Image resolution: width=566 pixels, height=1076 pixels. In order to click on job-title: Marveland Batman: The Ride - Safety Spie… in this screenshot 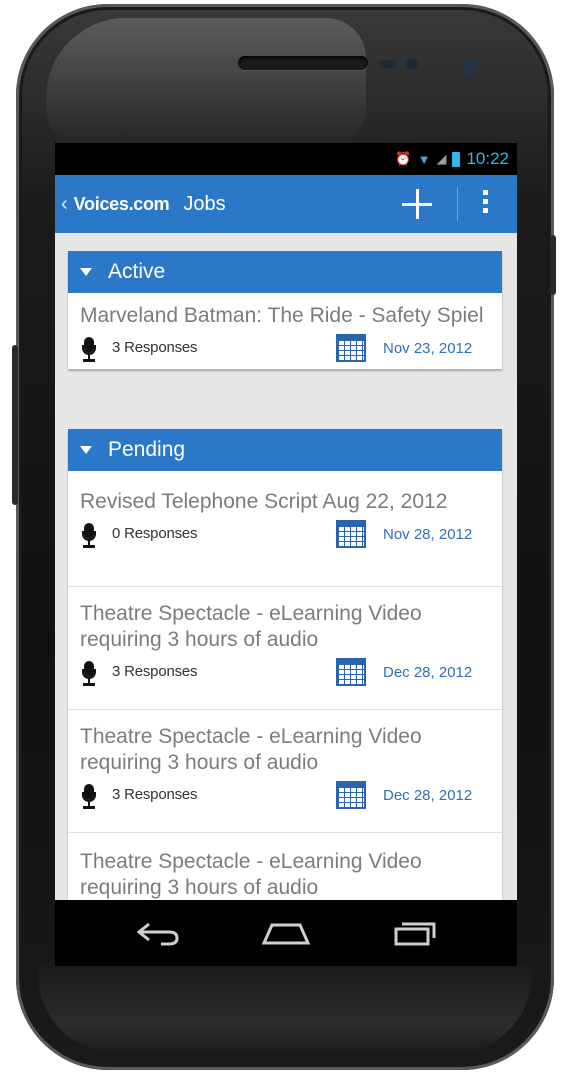, I will do `click(282, 315)`.